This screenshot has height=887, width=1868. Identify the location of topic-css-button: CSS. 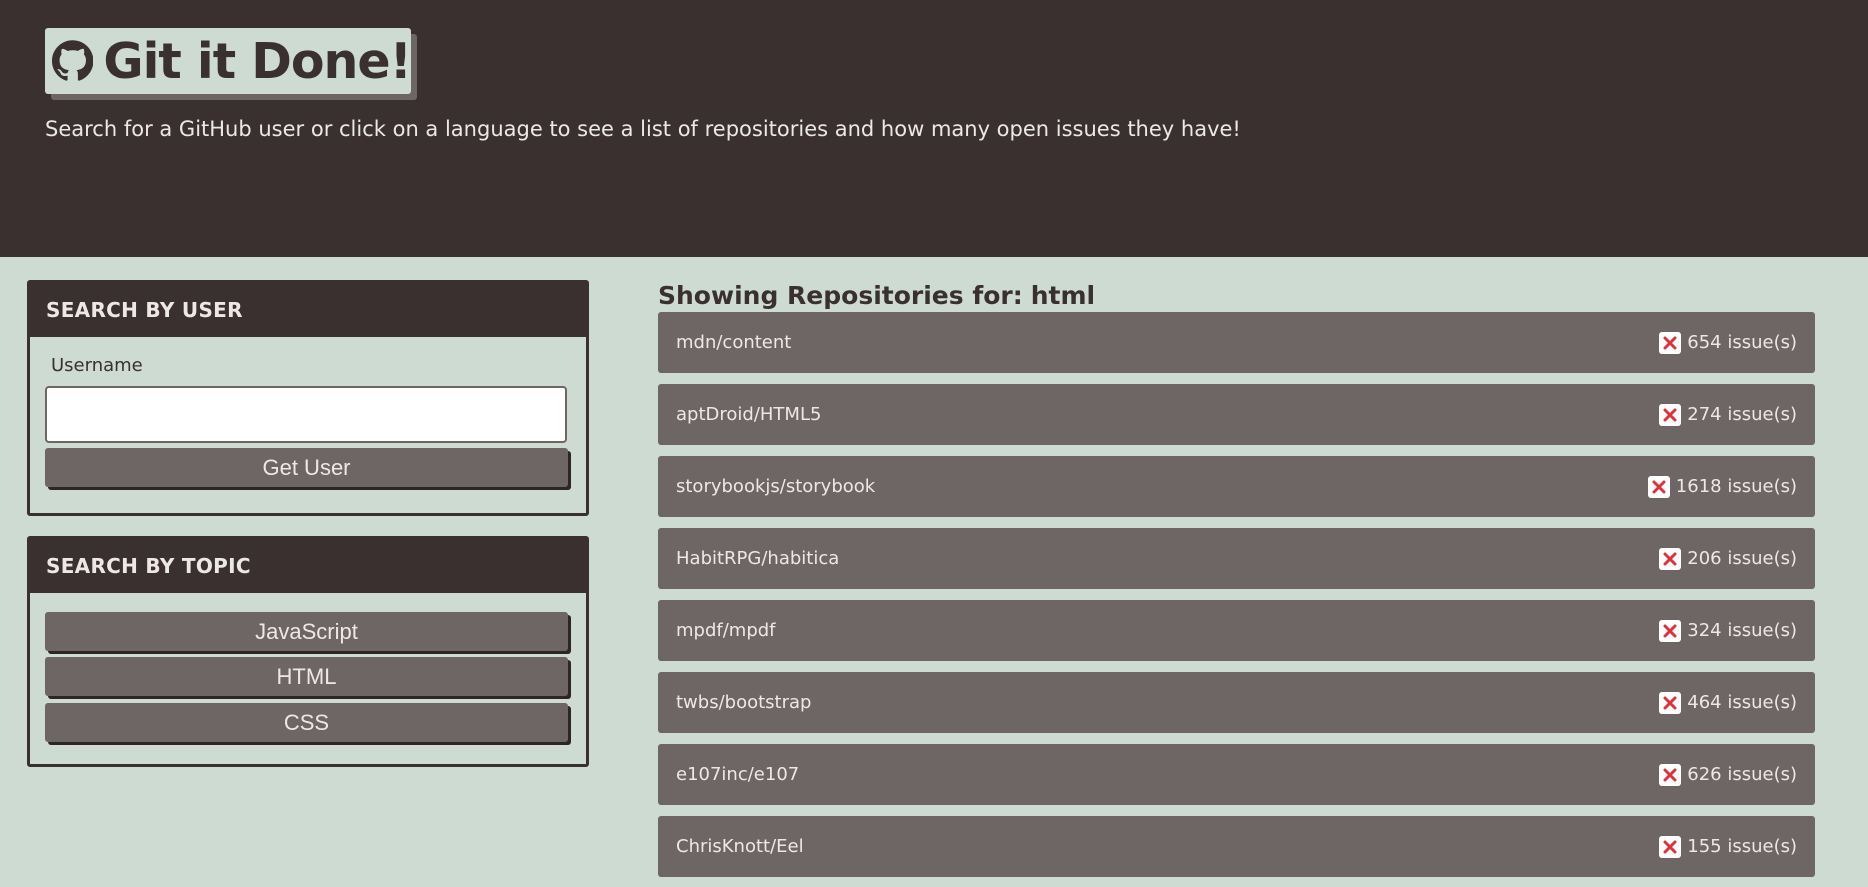
(306, 722).